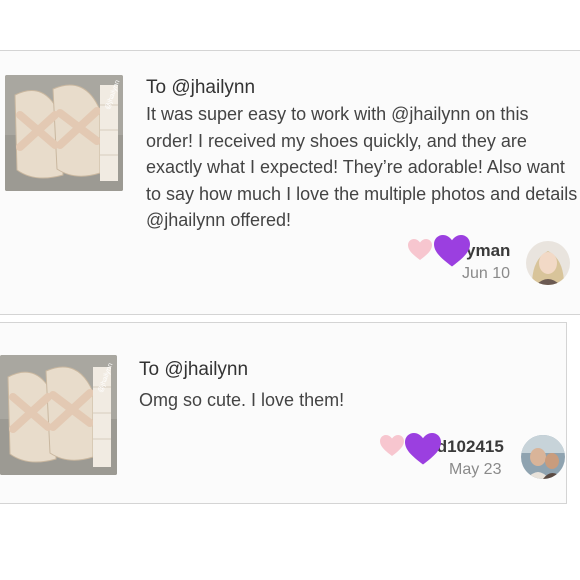 This screenshot has width=580, height=580. Describe the element at coordinates (468, 447) in the screenshot. I see `reviewer-username: id102415` at that location.